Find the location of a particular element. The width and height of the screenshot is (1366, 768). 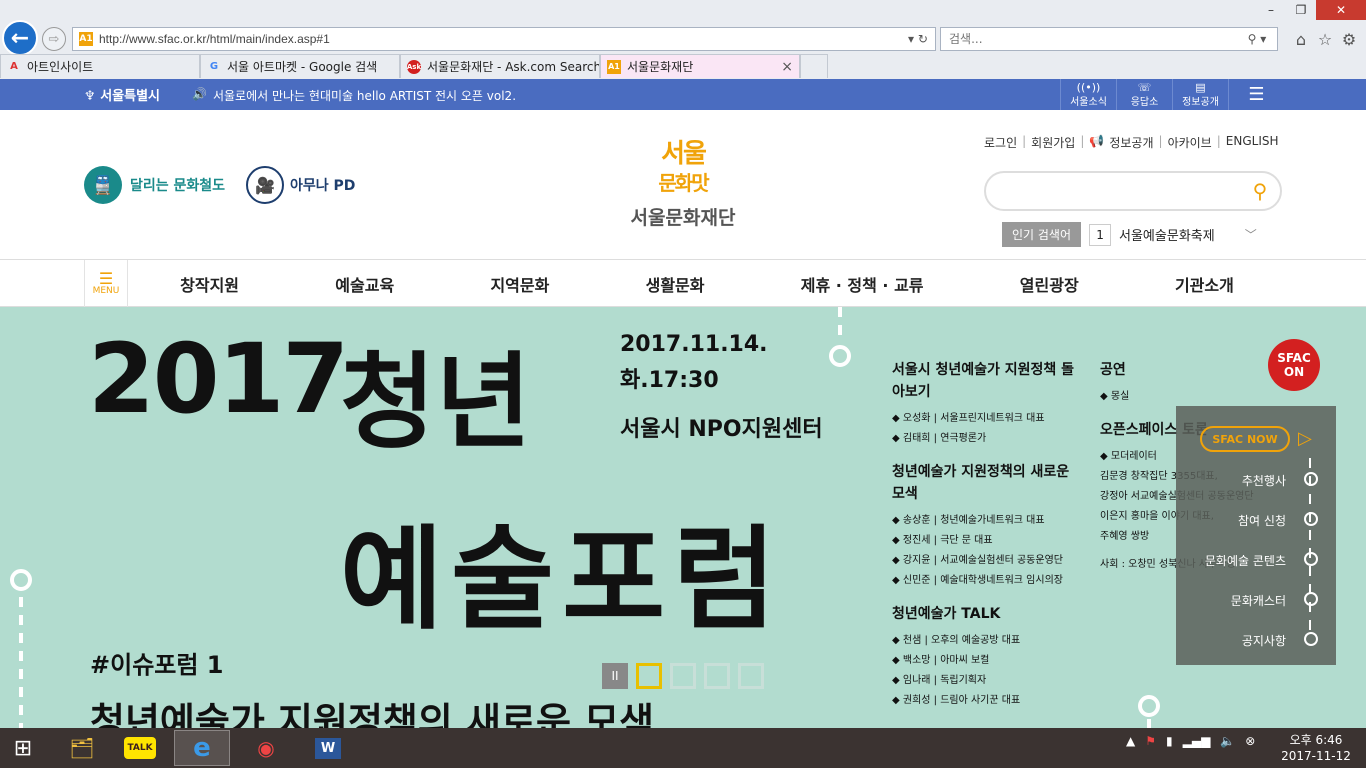

tab-google: G 서울 아트마켓 - Google 검색 is located at coordinates (300, 66).